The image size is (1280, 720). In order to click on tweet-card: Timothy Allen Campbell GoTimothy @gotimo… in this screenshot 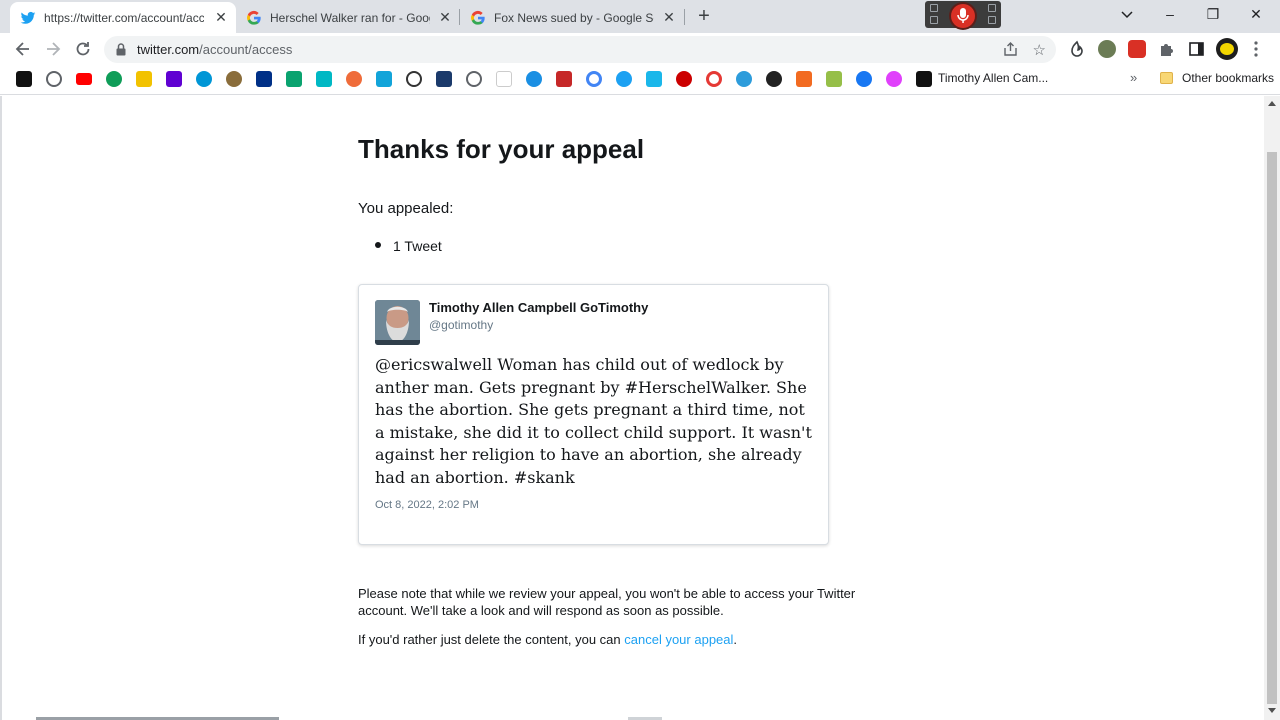, I will do `click(593, 414)`.